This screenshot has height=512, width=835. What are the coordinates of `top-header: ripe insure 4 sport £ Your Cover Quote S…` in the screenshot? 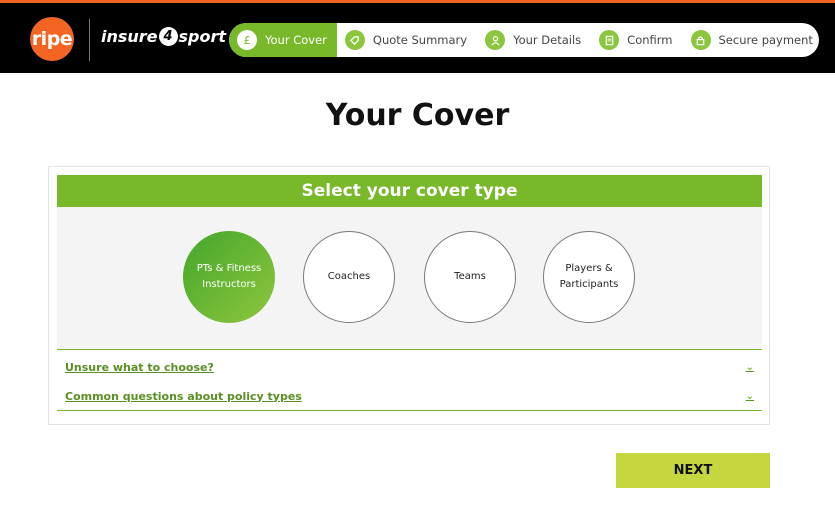 It's located at (417, 36).